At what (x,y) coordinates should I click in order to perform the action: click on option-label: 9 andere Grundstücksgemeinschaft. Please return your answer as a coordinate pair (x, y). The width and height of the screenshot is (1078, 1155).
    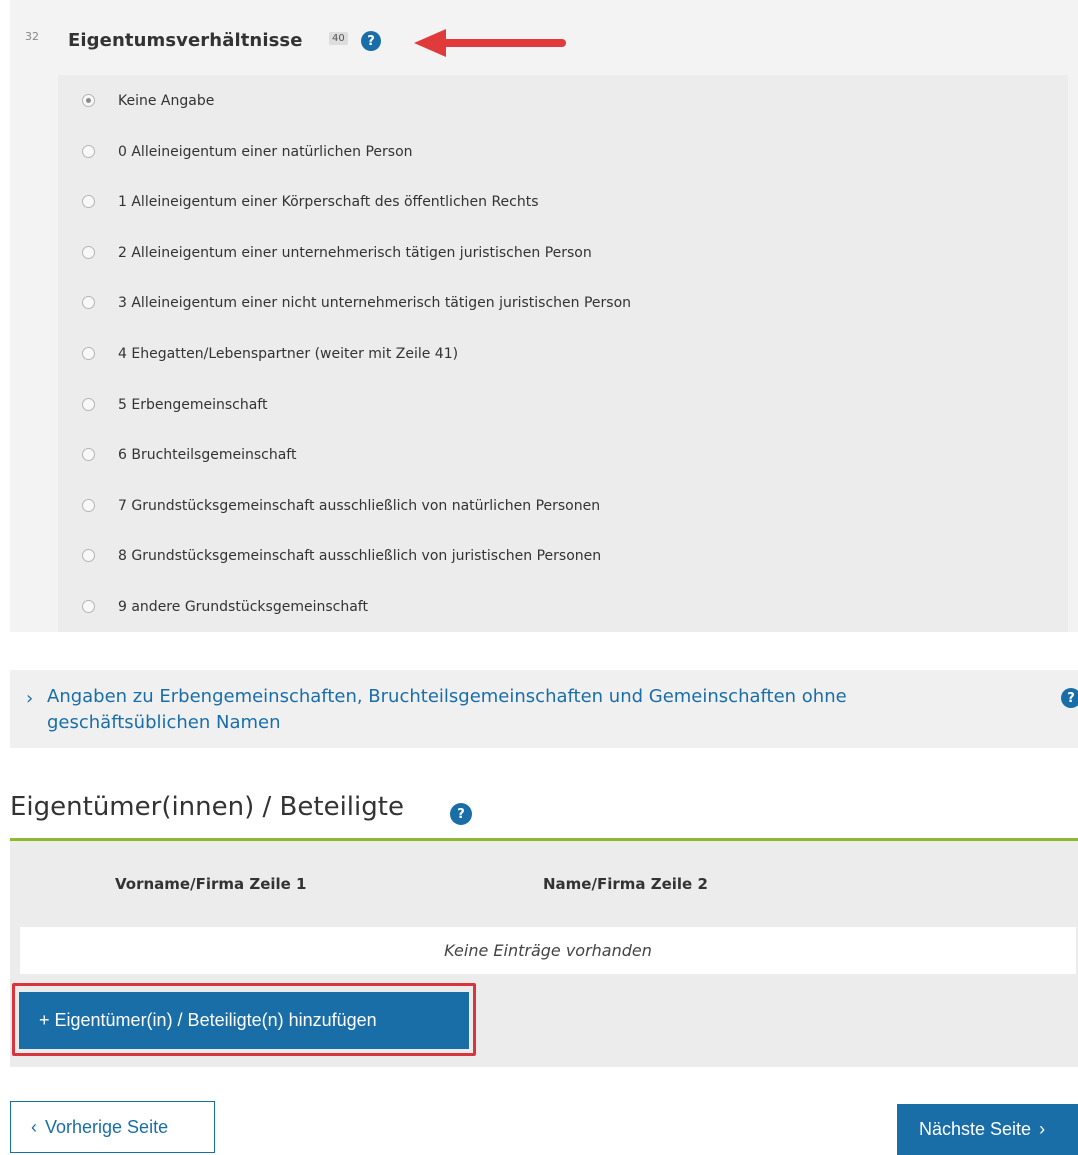
    Looking at the image, I should click on (243, 606).